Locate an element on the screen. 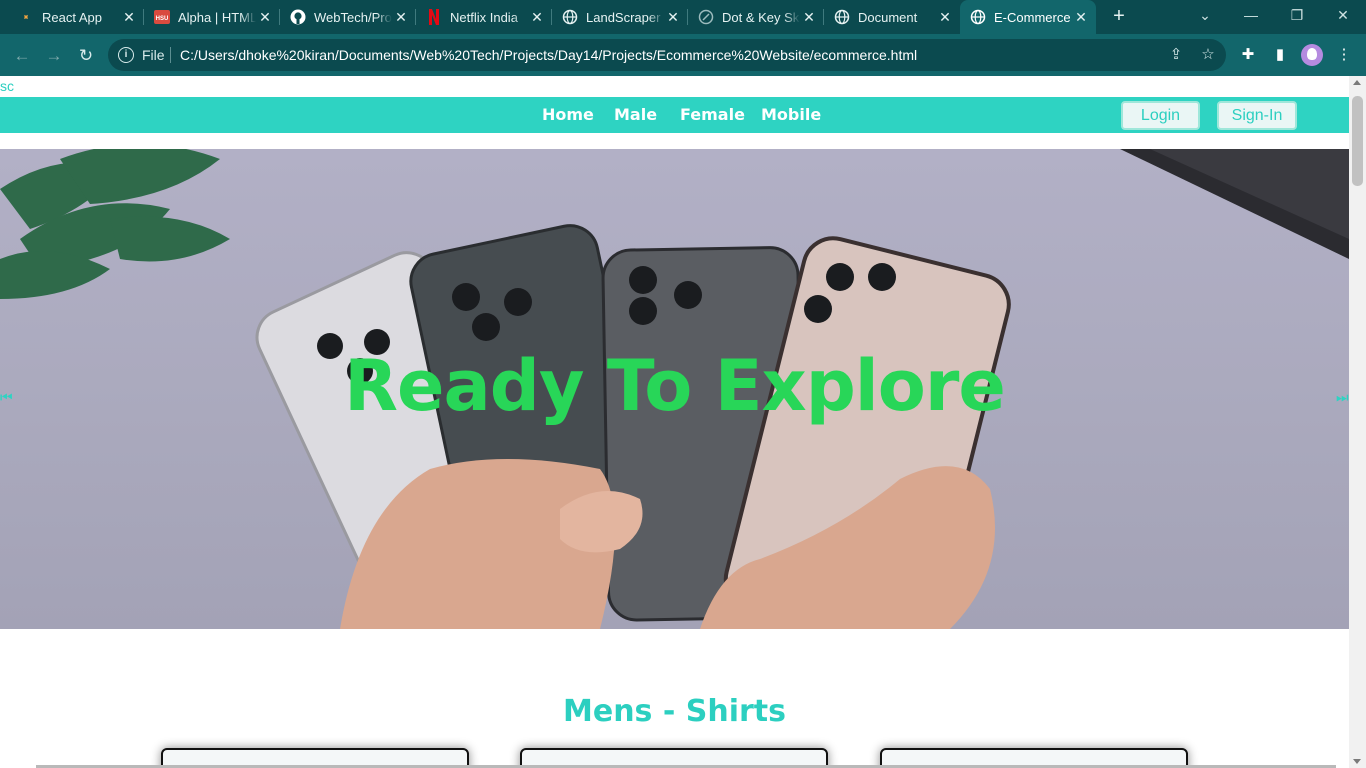 This screenshot has height=768, width=1366. nav-link-male: Male is located at coordinates (635, 114).